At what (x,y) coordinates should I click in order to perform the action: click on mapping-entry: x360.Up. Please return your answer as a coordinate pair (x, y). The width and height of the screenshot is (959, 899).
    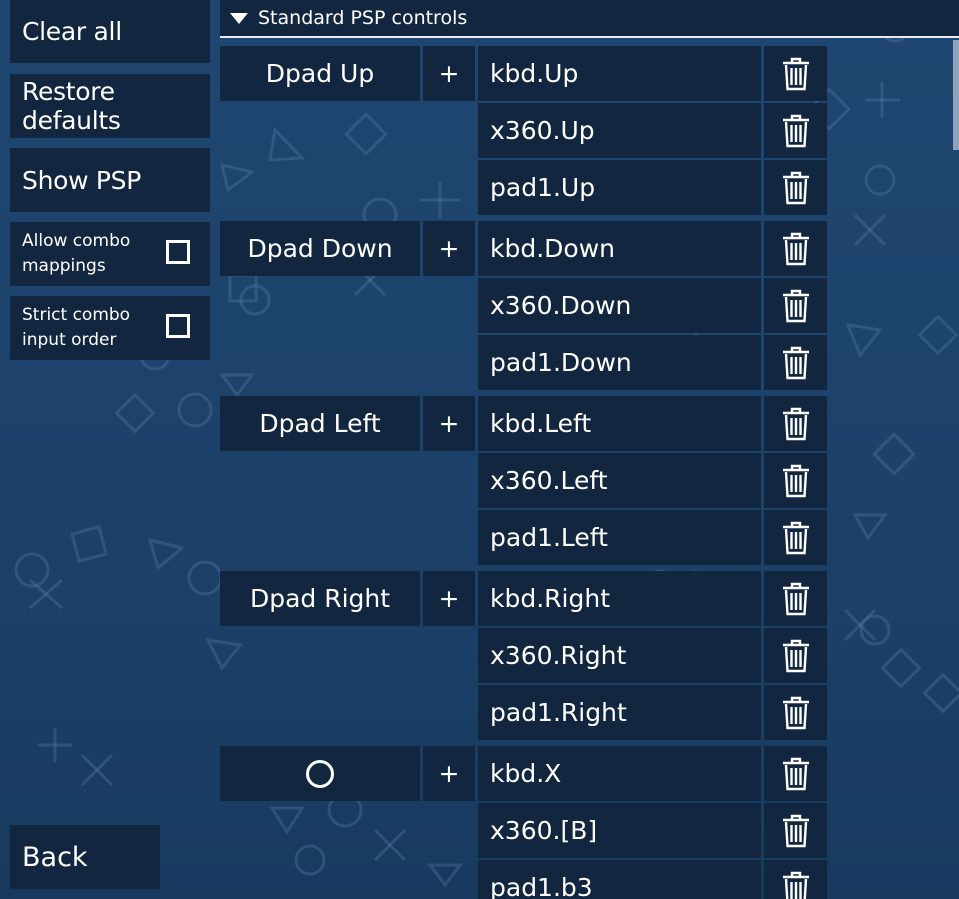
    Looking at the image, I should click on (619, 130).